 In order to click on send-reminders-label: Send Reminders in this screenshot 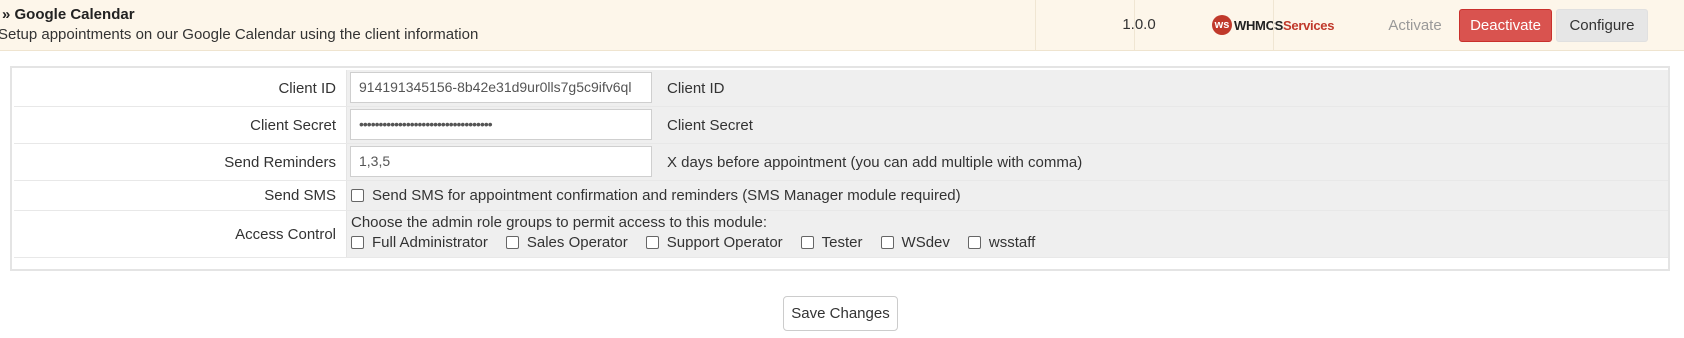, I will do `click(179, 162)`.